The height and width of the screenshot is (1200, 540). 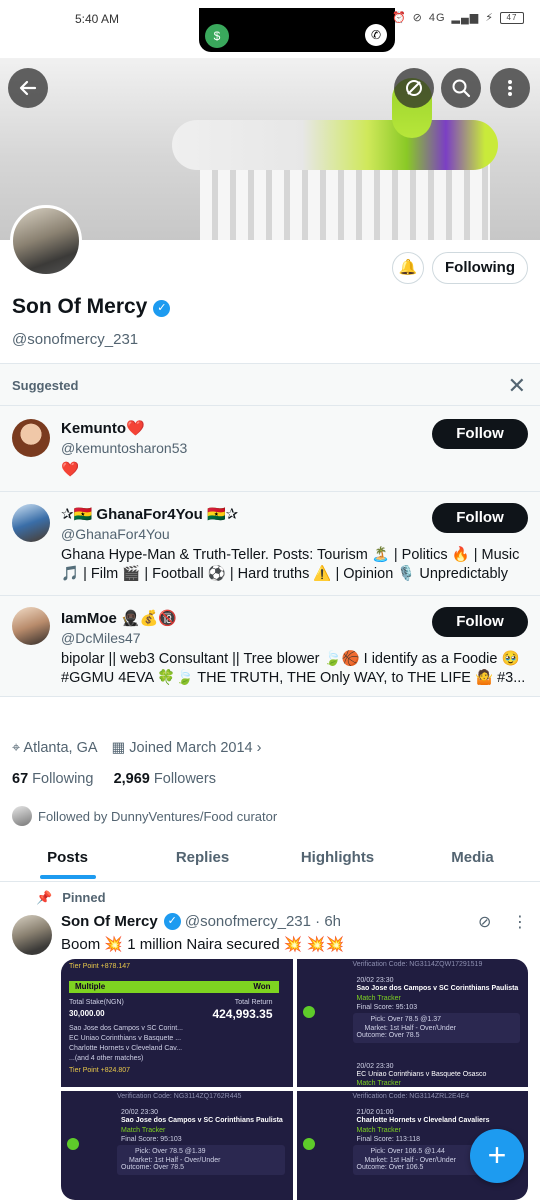 What do you see at coordinates (472, 859) in the screenshot?
I see `tab-media: Media` at bounding box center [472, 859].